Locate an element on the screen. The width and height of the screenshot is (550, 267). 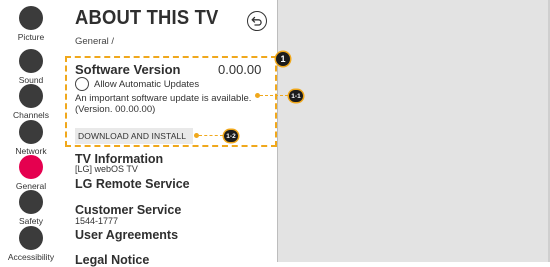
auto-update-option: Allow Automatic Updates is located at coordinates (137, 84).